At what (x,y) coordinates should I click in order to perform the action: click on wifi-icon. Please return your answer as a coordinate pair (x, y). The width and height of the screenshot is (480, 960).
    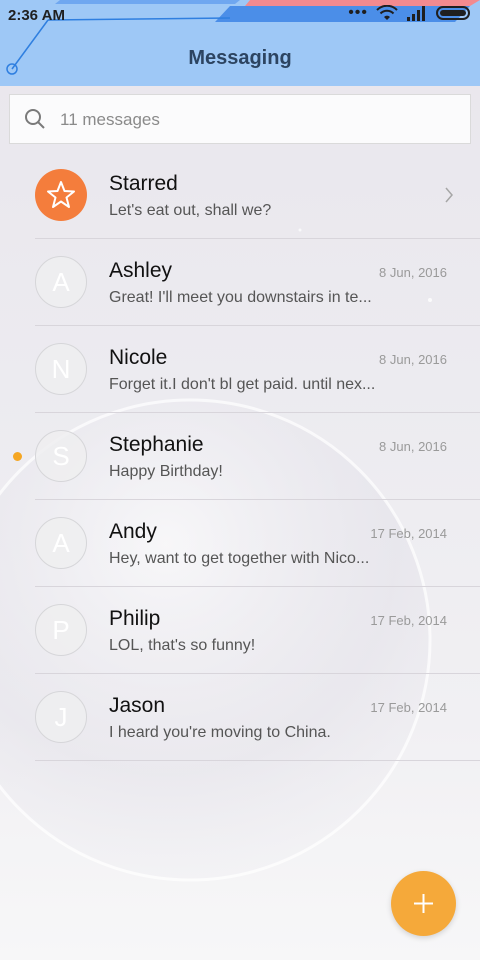
    Looking at the image, I should click on (387, 12).